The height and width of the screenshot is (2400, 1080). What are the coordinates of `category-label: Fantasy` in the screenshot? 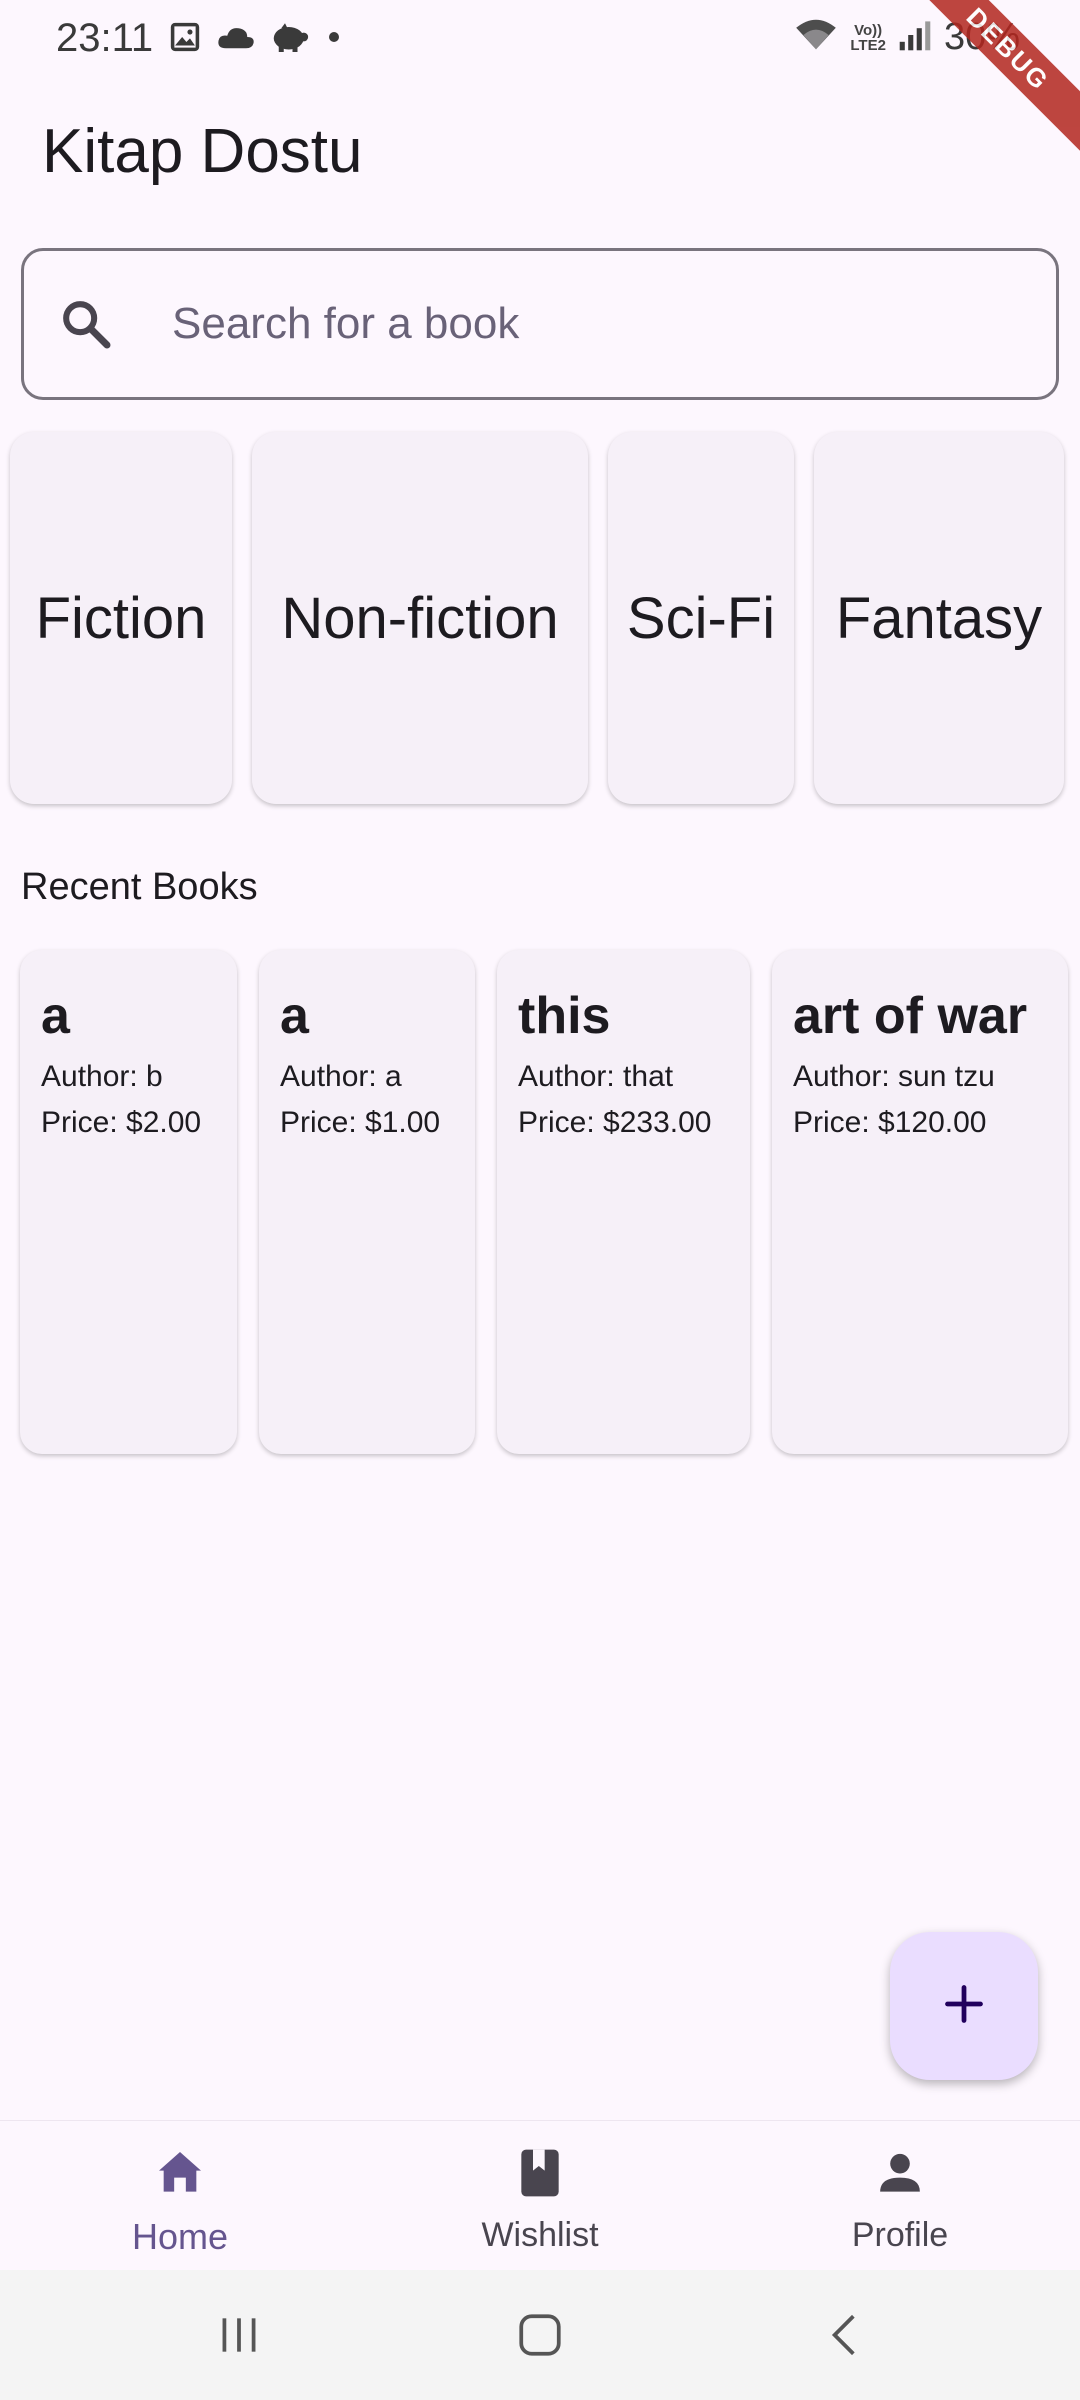 It's located at (939, 618).